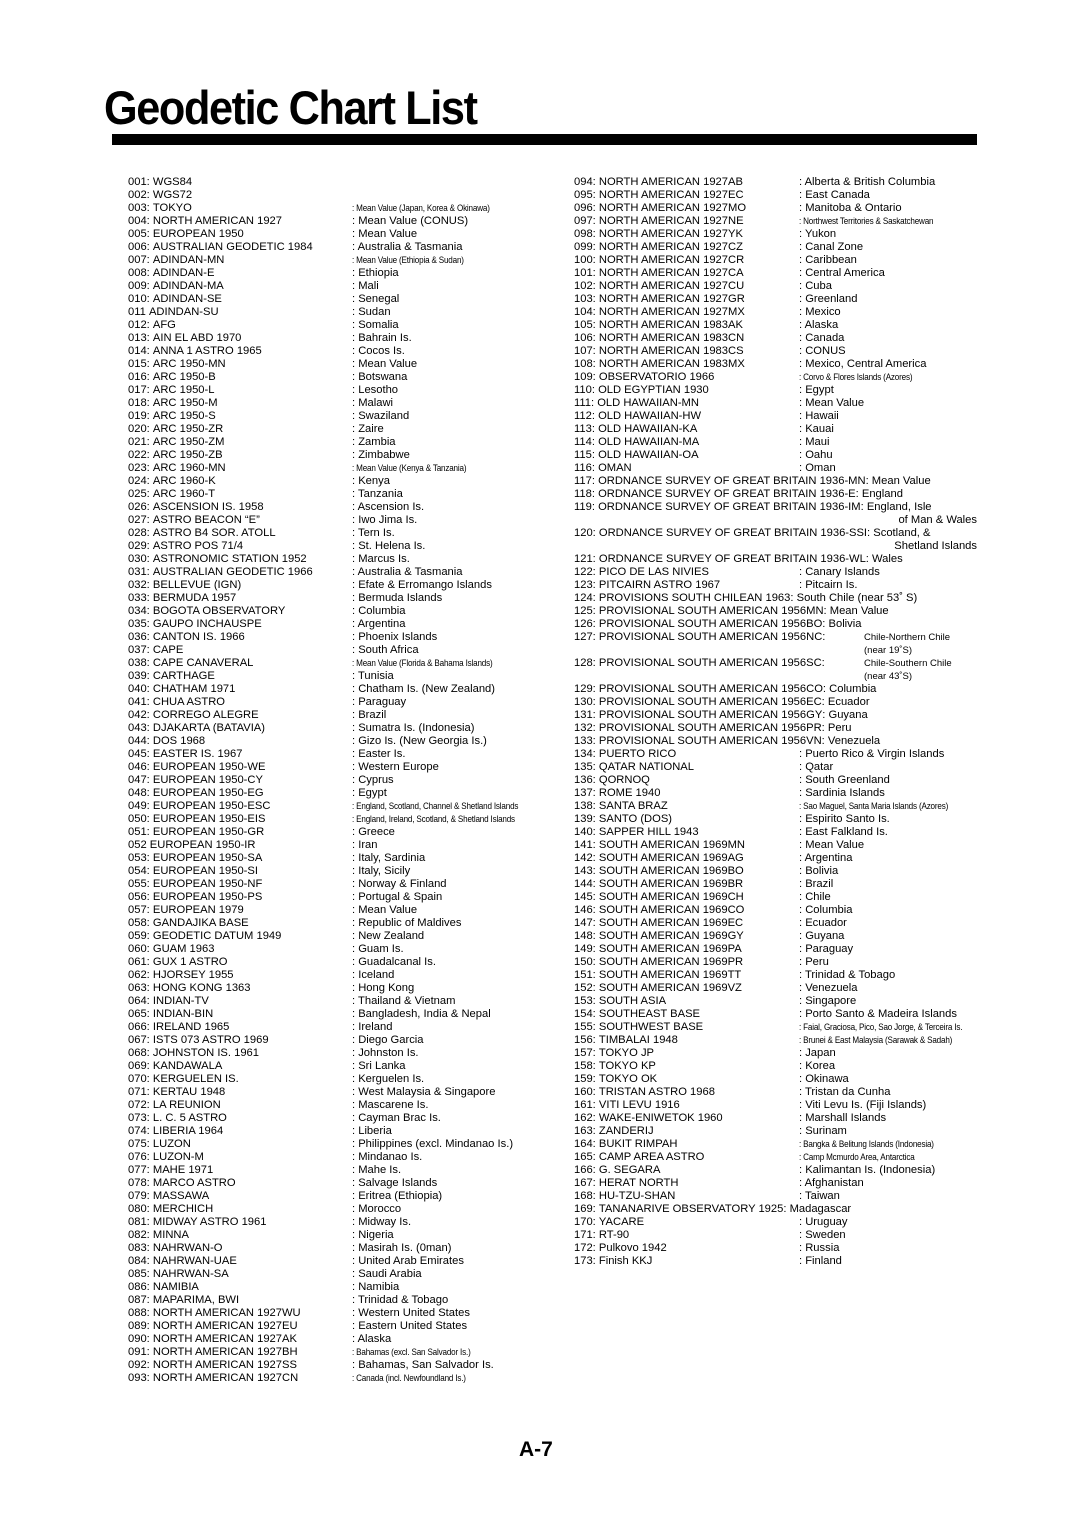 This screenshot has height=1526, width=1080. What do you see at coordinates (815, 897) in the screenshot?
I see `datum-region: : Chile` at bounding box center [815, 897].